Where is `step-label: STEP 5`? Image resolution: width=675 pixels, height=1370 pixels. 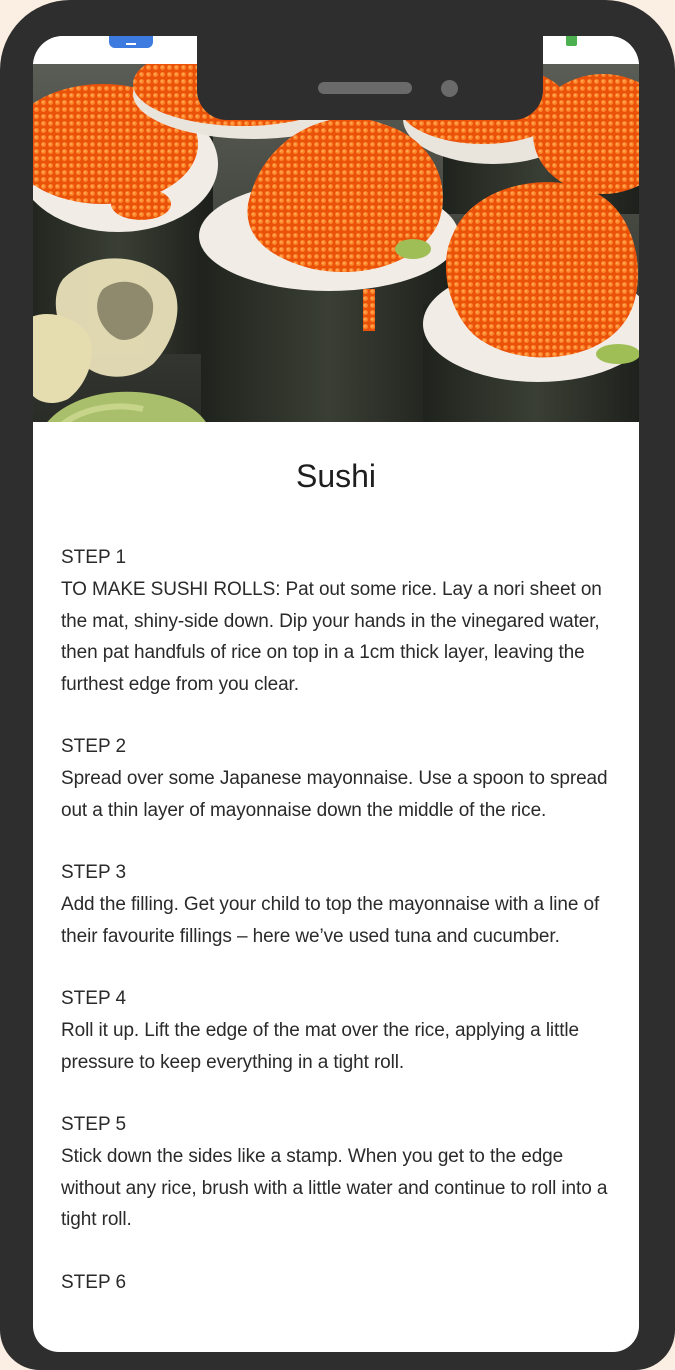
step-label: STEP 5 is located at coordinates (94, 1124).